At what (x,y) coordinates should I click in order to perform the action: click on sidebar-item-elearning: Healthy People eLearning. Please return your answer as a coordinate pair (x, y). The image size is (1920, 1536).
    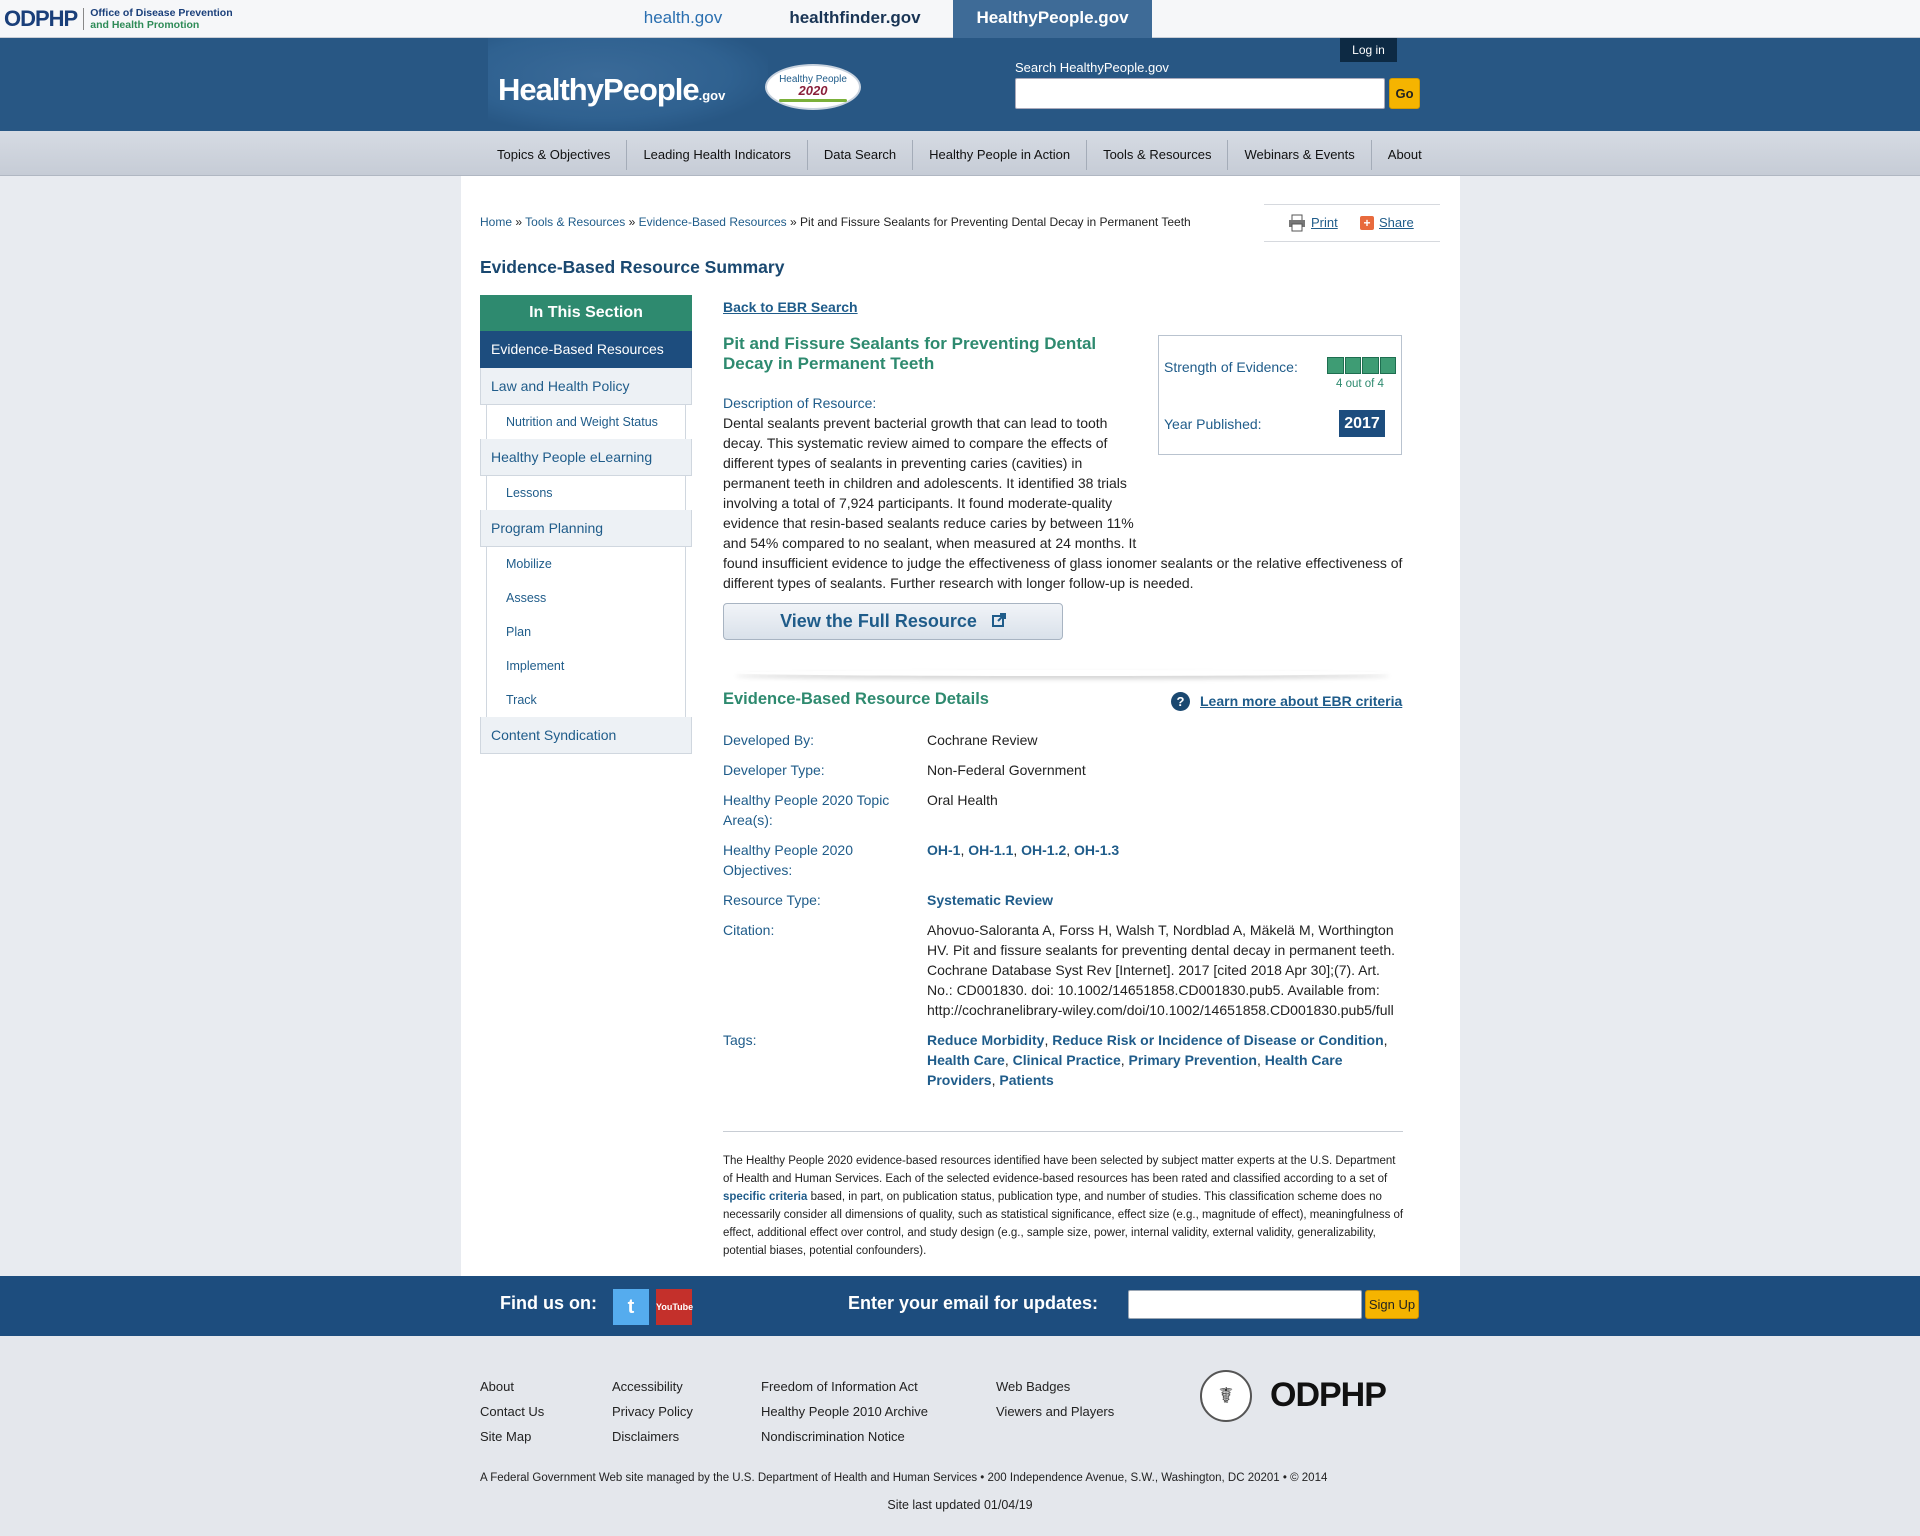
    Looking at the image, I should click on (586, 457).